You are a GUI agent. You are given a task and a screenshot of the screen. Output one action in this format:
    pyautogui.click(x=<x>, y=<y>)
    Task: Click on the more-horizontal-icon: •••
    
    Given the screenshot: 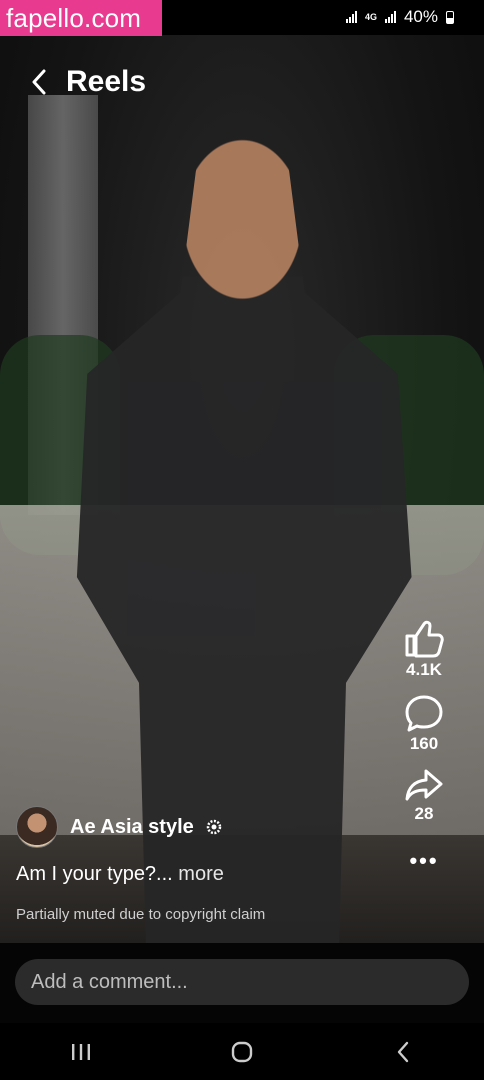 What is the action you would take?
    pyautogui.click(x=423, y=861)
    